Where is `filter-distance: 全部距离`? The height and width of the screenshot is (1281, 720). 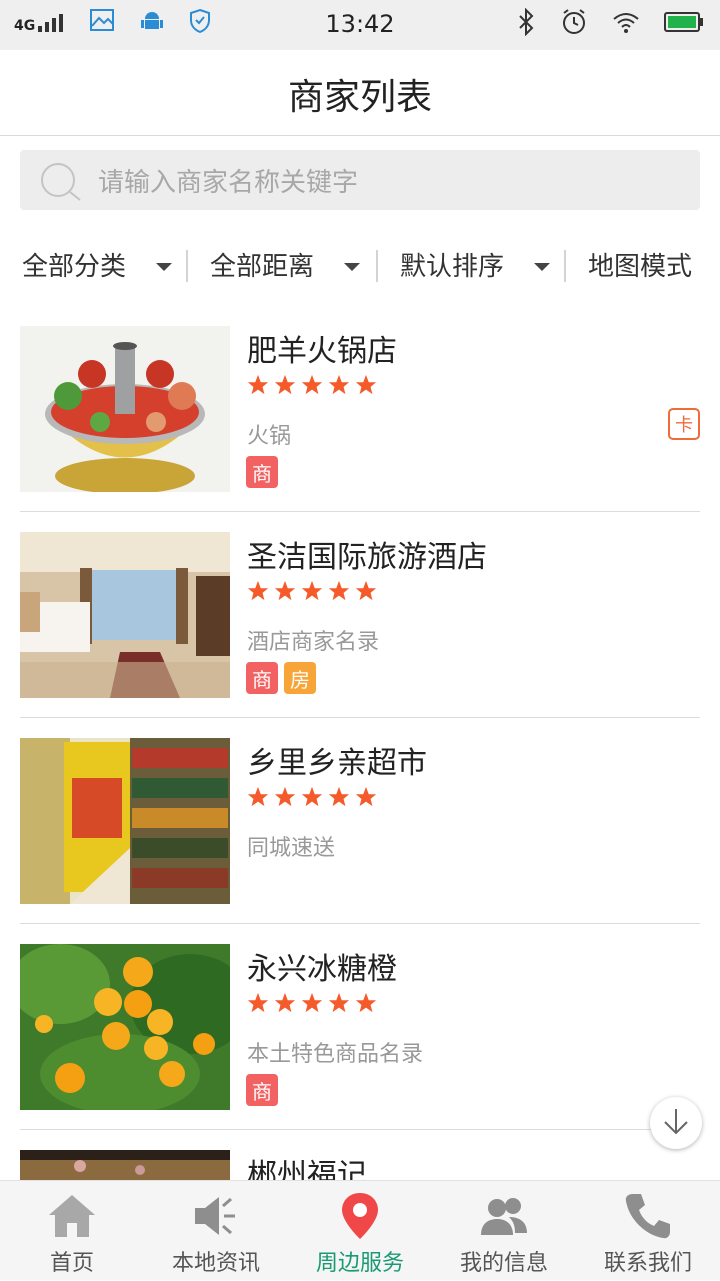 filter-distance: 全部距离 is located at coordinates (285, 264).